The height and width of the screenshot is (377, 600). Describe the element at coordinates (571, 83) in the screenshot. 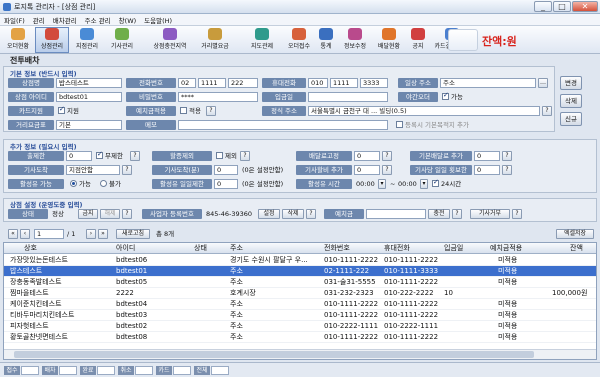

I see `change-button: 변경` at that location.